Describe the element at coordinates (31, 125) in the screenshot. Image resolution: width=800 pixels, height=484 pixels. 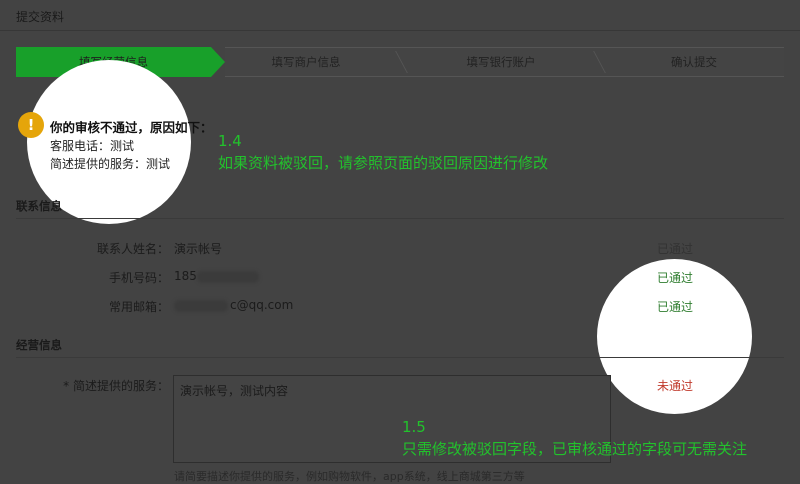
I see `warning-icon: !` at that location.